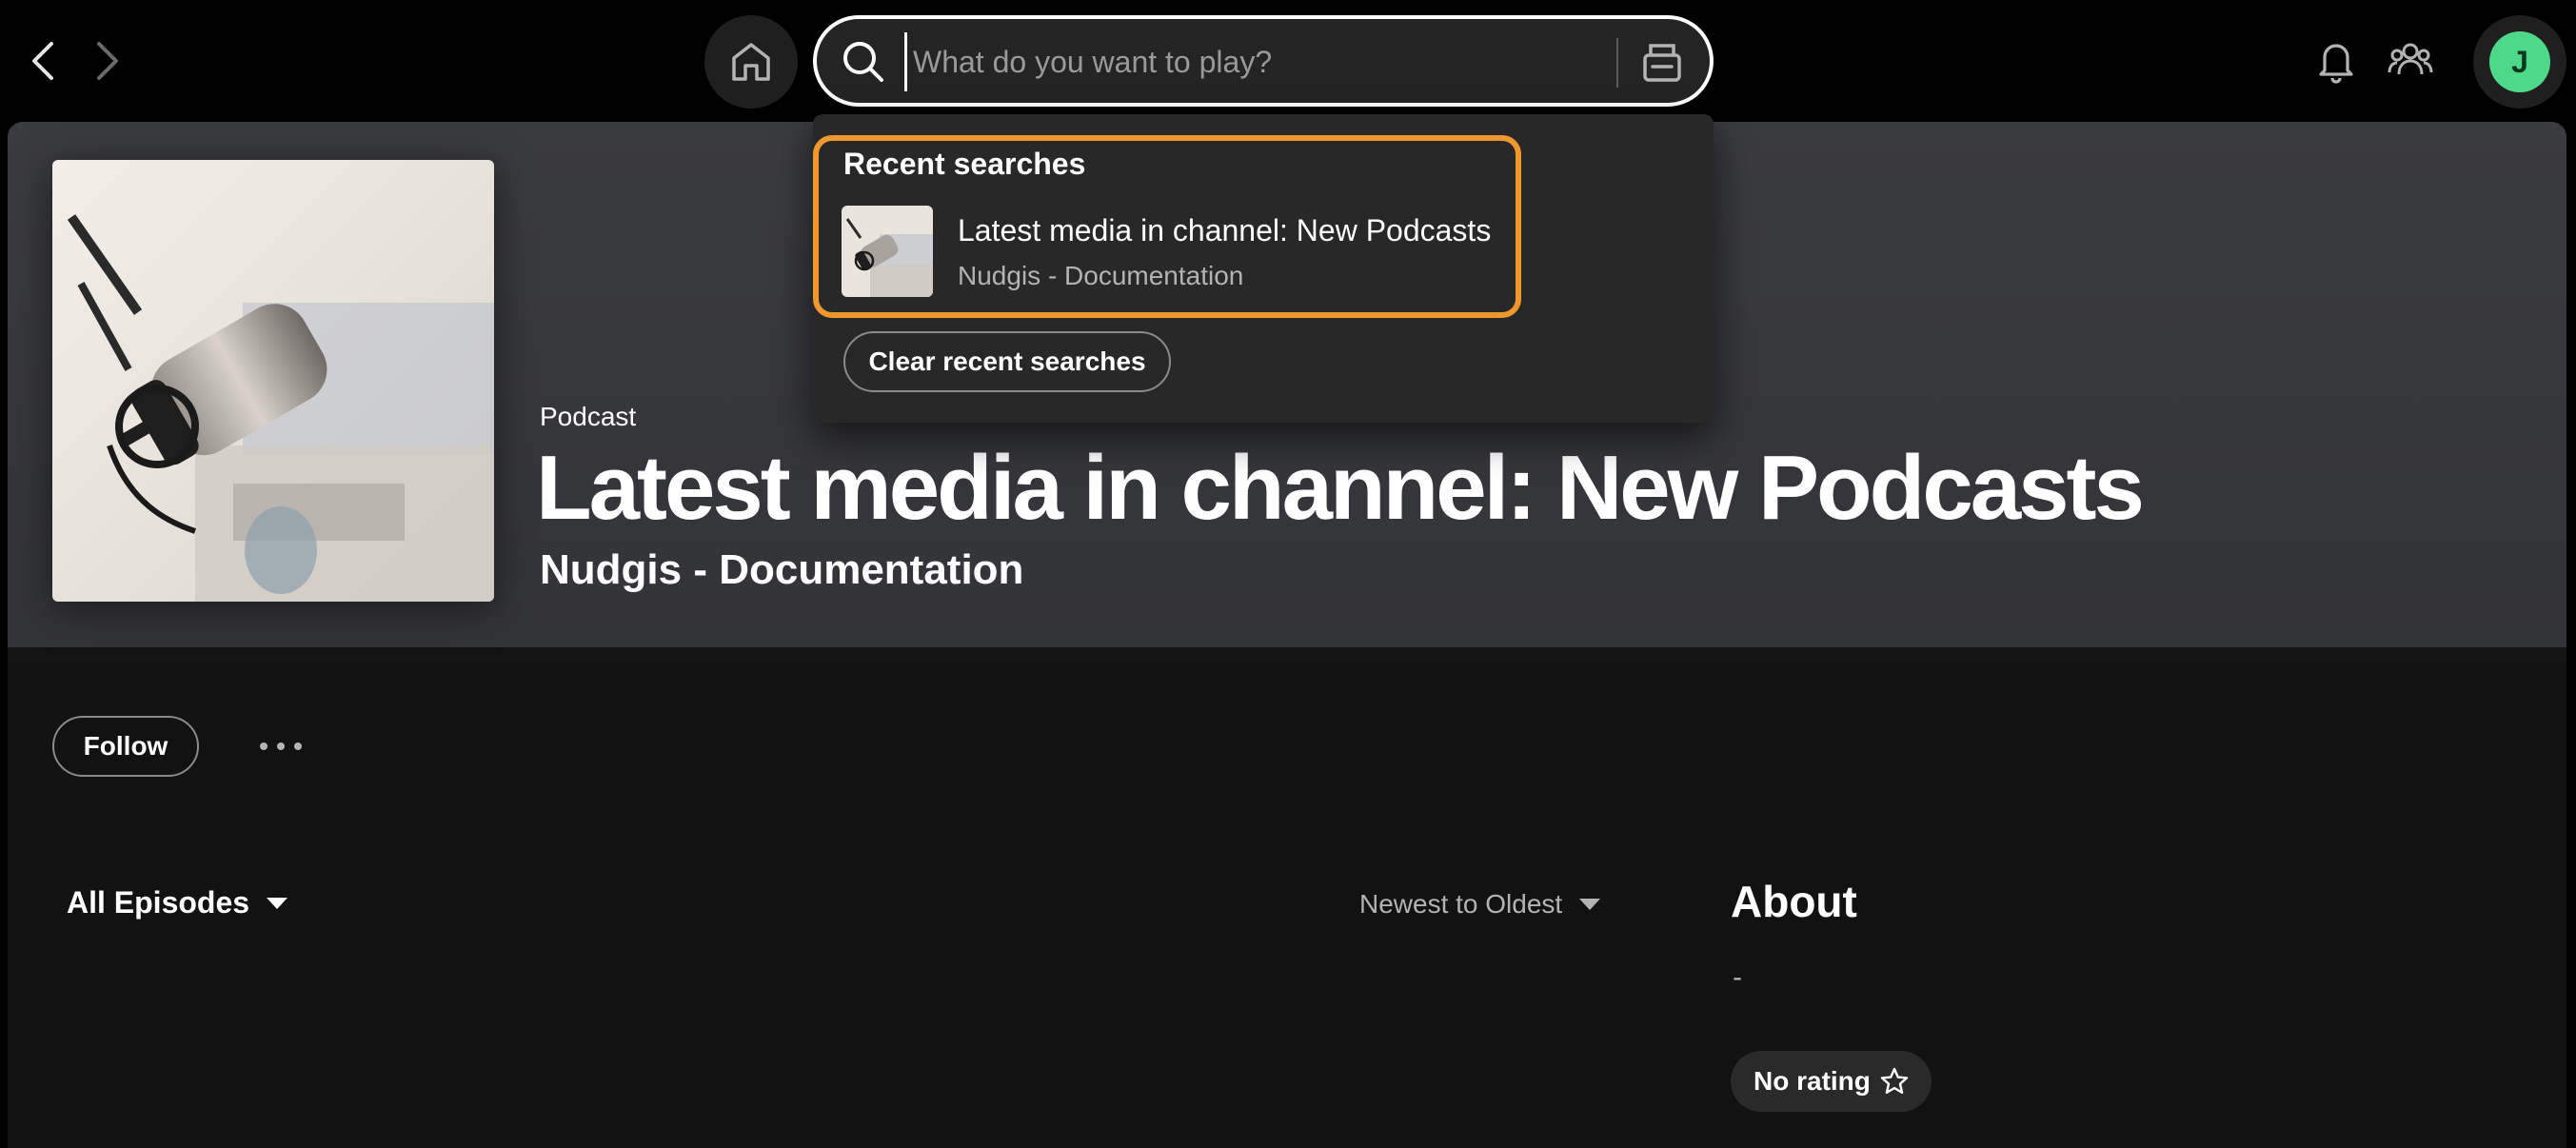 Image resolution: width=2576 pixels, height=1148 pixels. I want to click on recent-search-thumbnail, so click(887, 251).